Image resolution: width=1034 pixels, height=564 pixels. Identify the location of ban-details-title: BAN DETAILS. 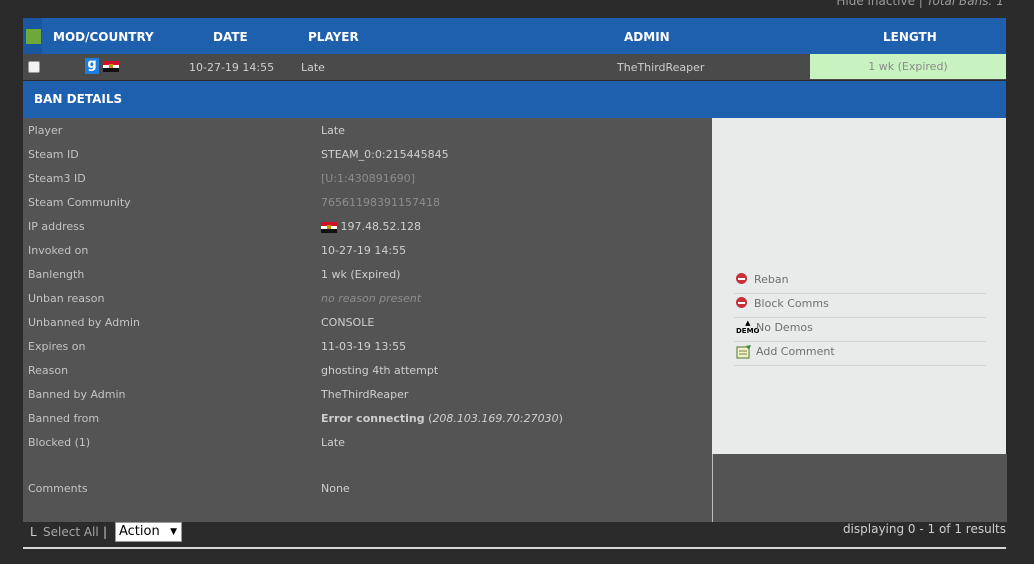
(514, 99).